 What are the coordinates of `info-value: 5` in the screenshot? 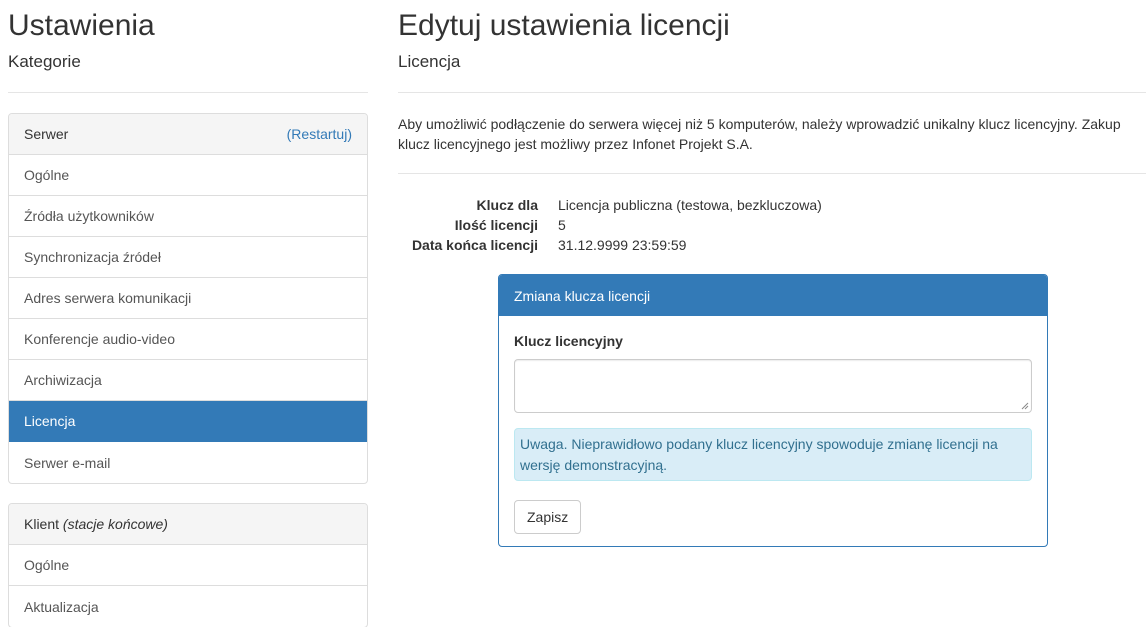 It's located at (562, 225).